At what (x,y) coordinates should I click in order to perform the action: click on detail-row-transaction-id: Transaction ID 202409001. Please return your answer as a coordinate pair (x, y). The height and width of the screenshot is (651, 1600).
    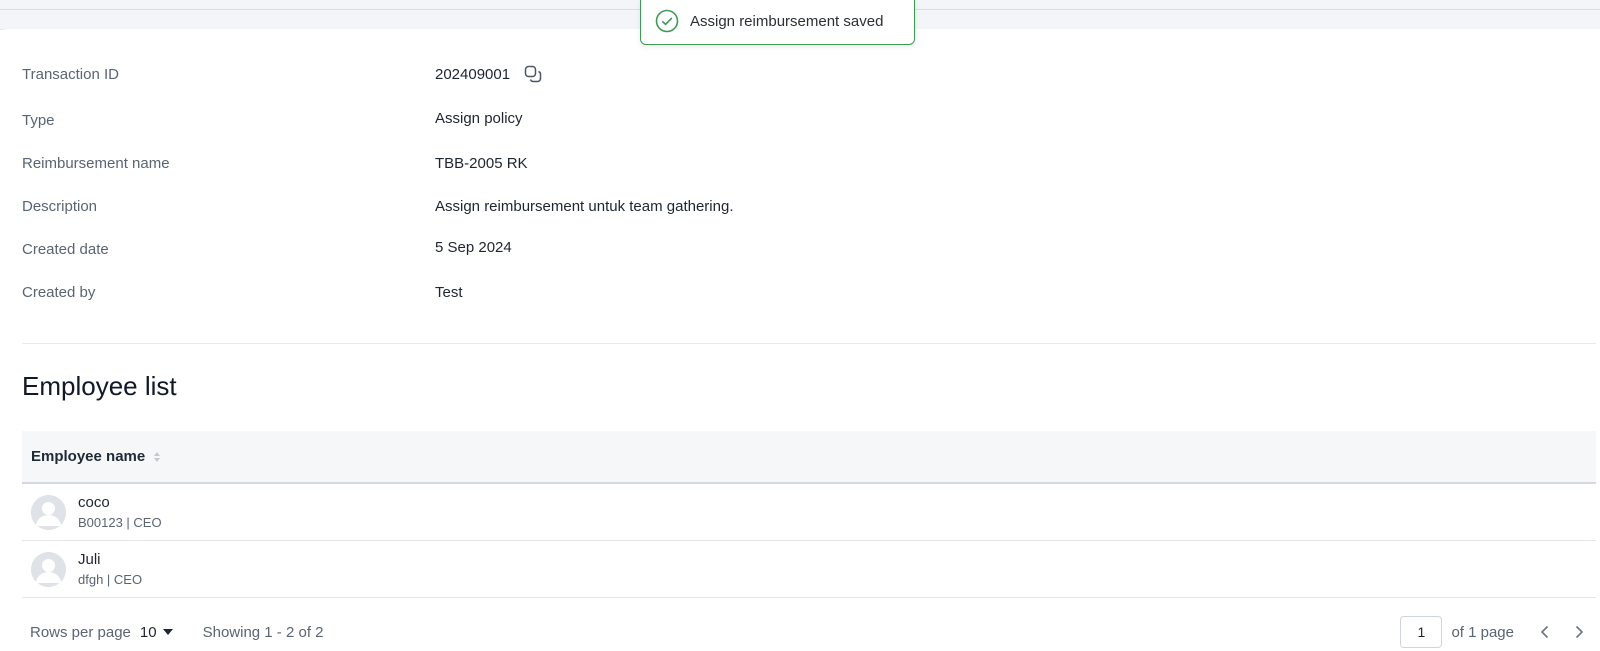
    Looking at the image, I should click on (802, 74).